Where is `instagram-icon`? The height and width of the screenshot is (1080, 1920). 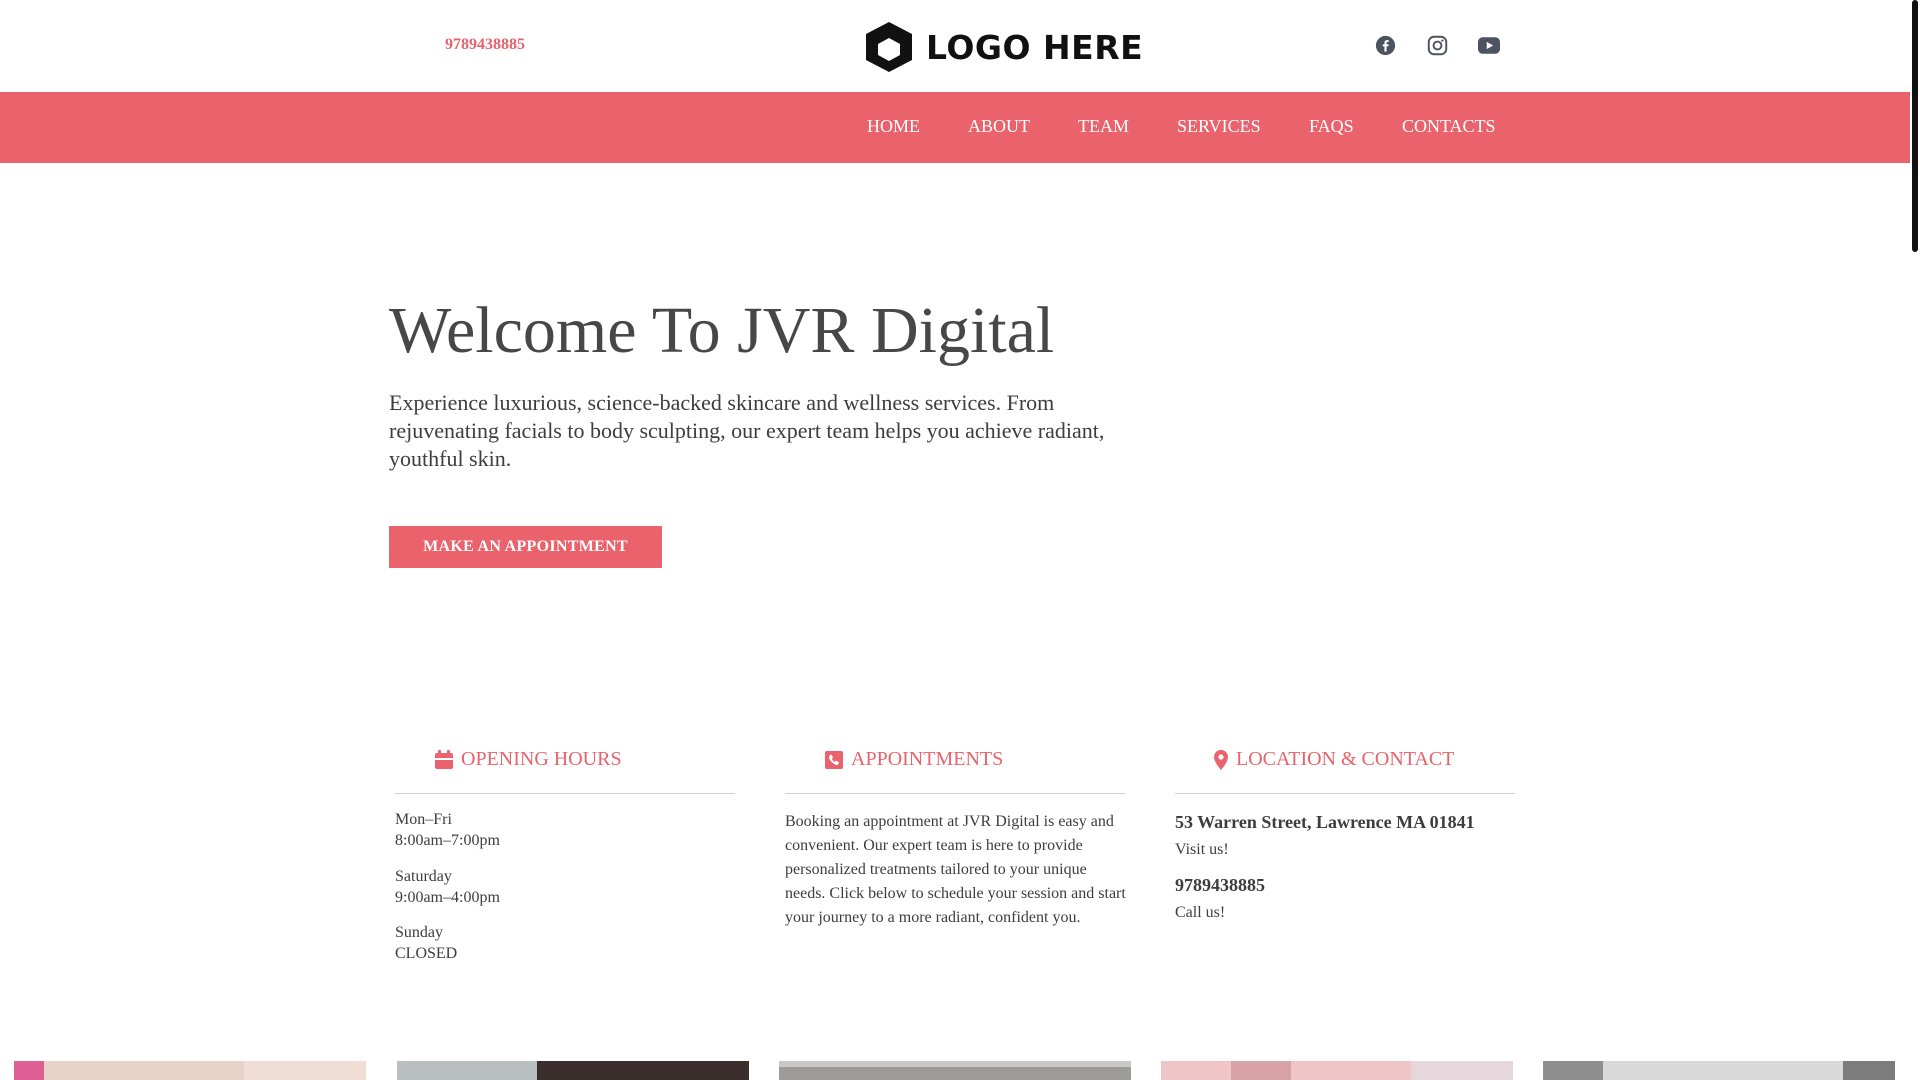 instagram-icon is located at coordinates (1437, 45).